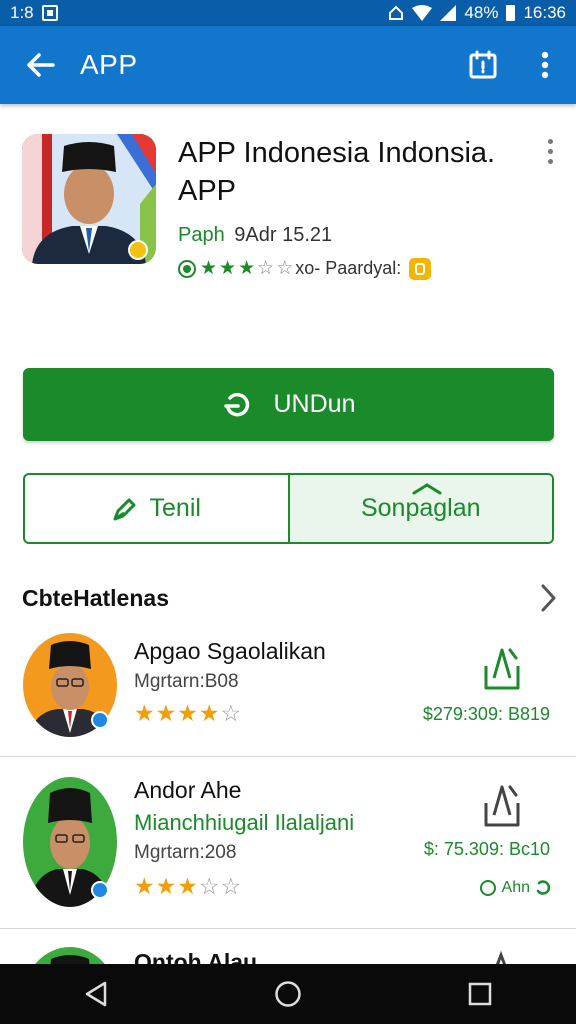  I want to click on nav-recent-button, so click(480, 994).